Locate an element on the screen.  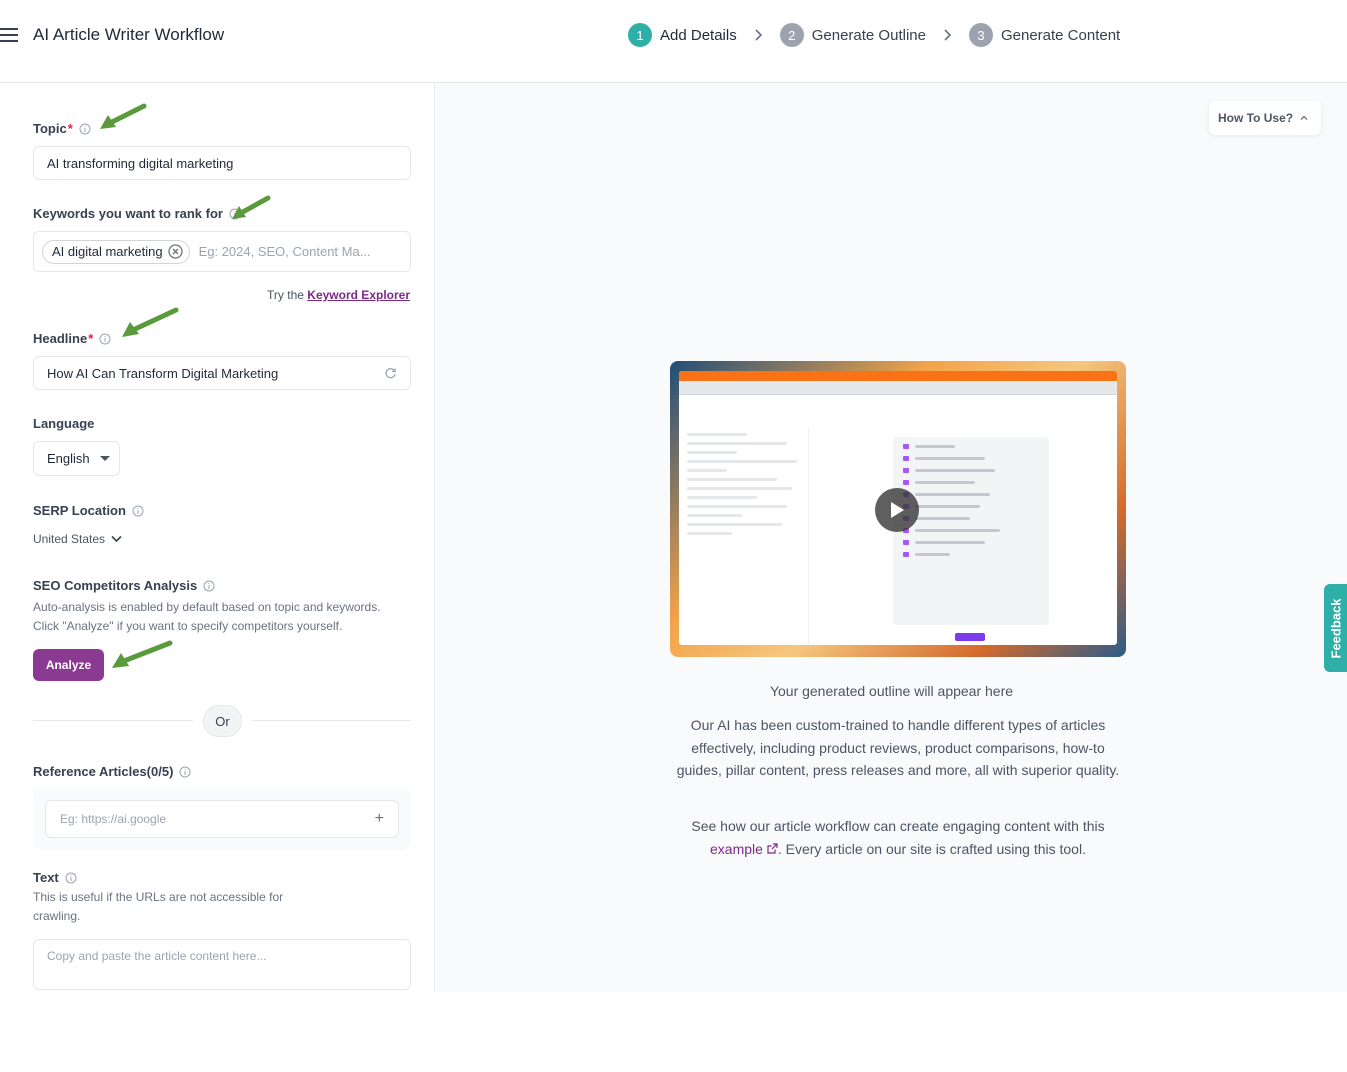
hint-prefix: Try the is located at coordinates (285, 295).